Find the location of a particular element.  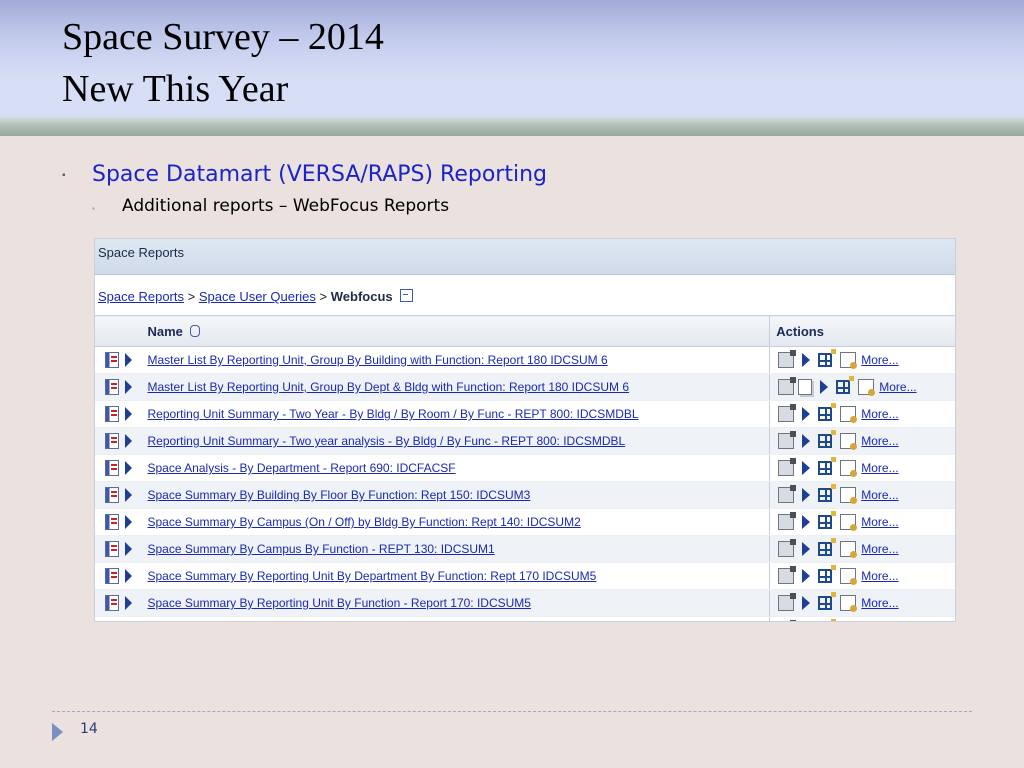

export-icon is located at coordinates (407, 295).